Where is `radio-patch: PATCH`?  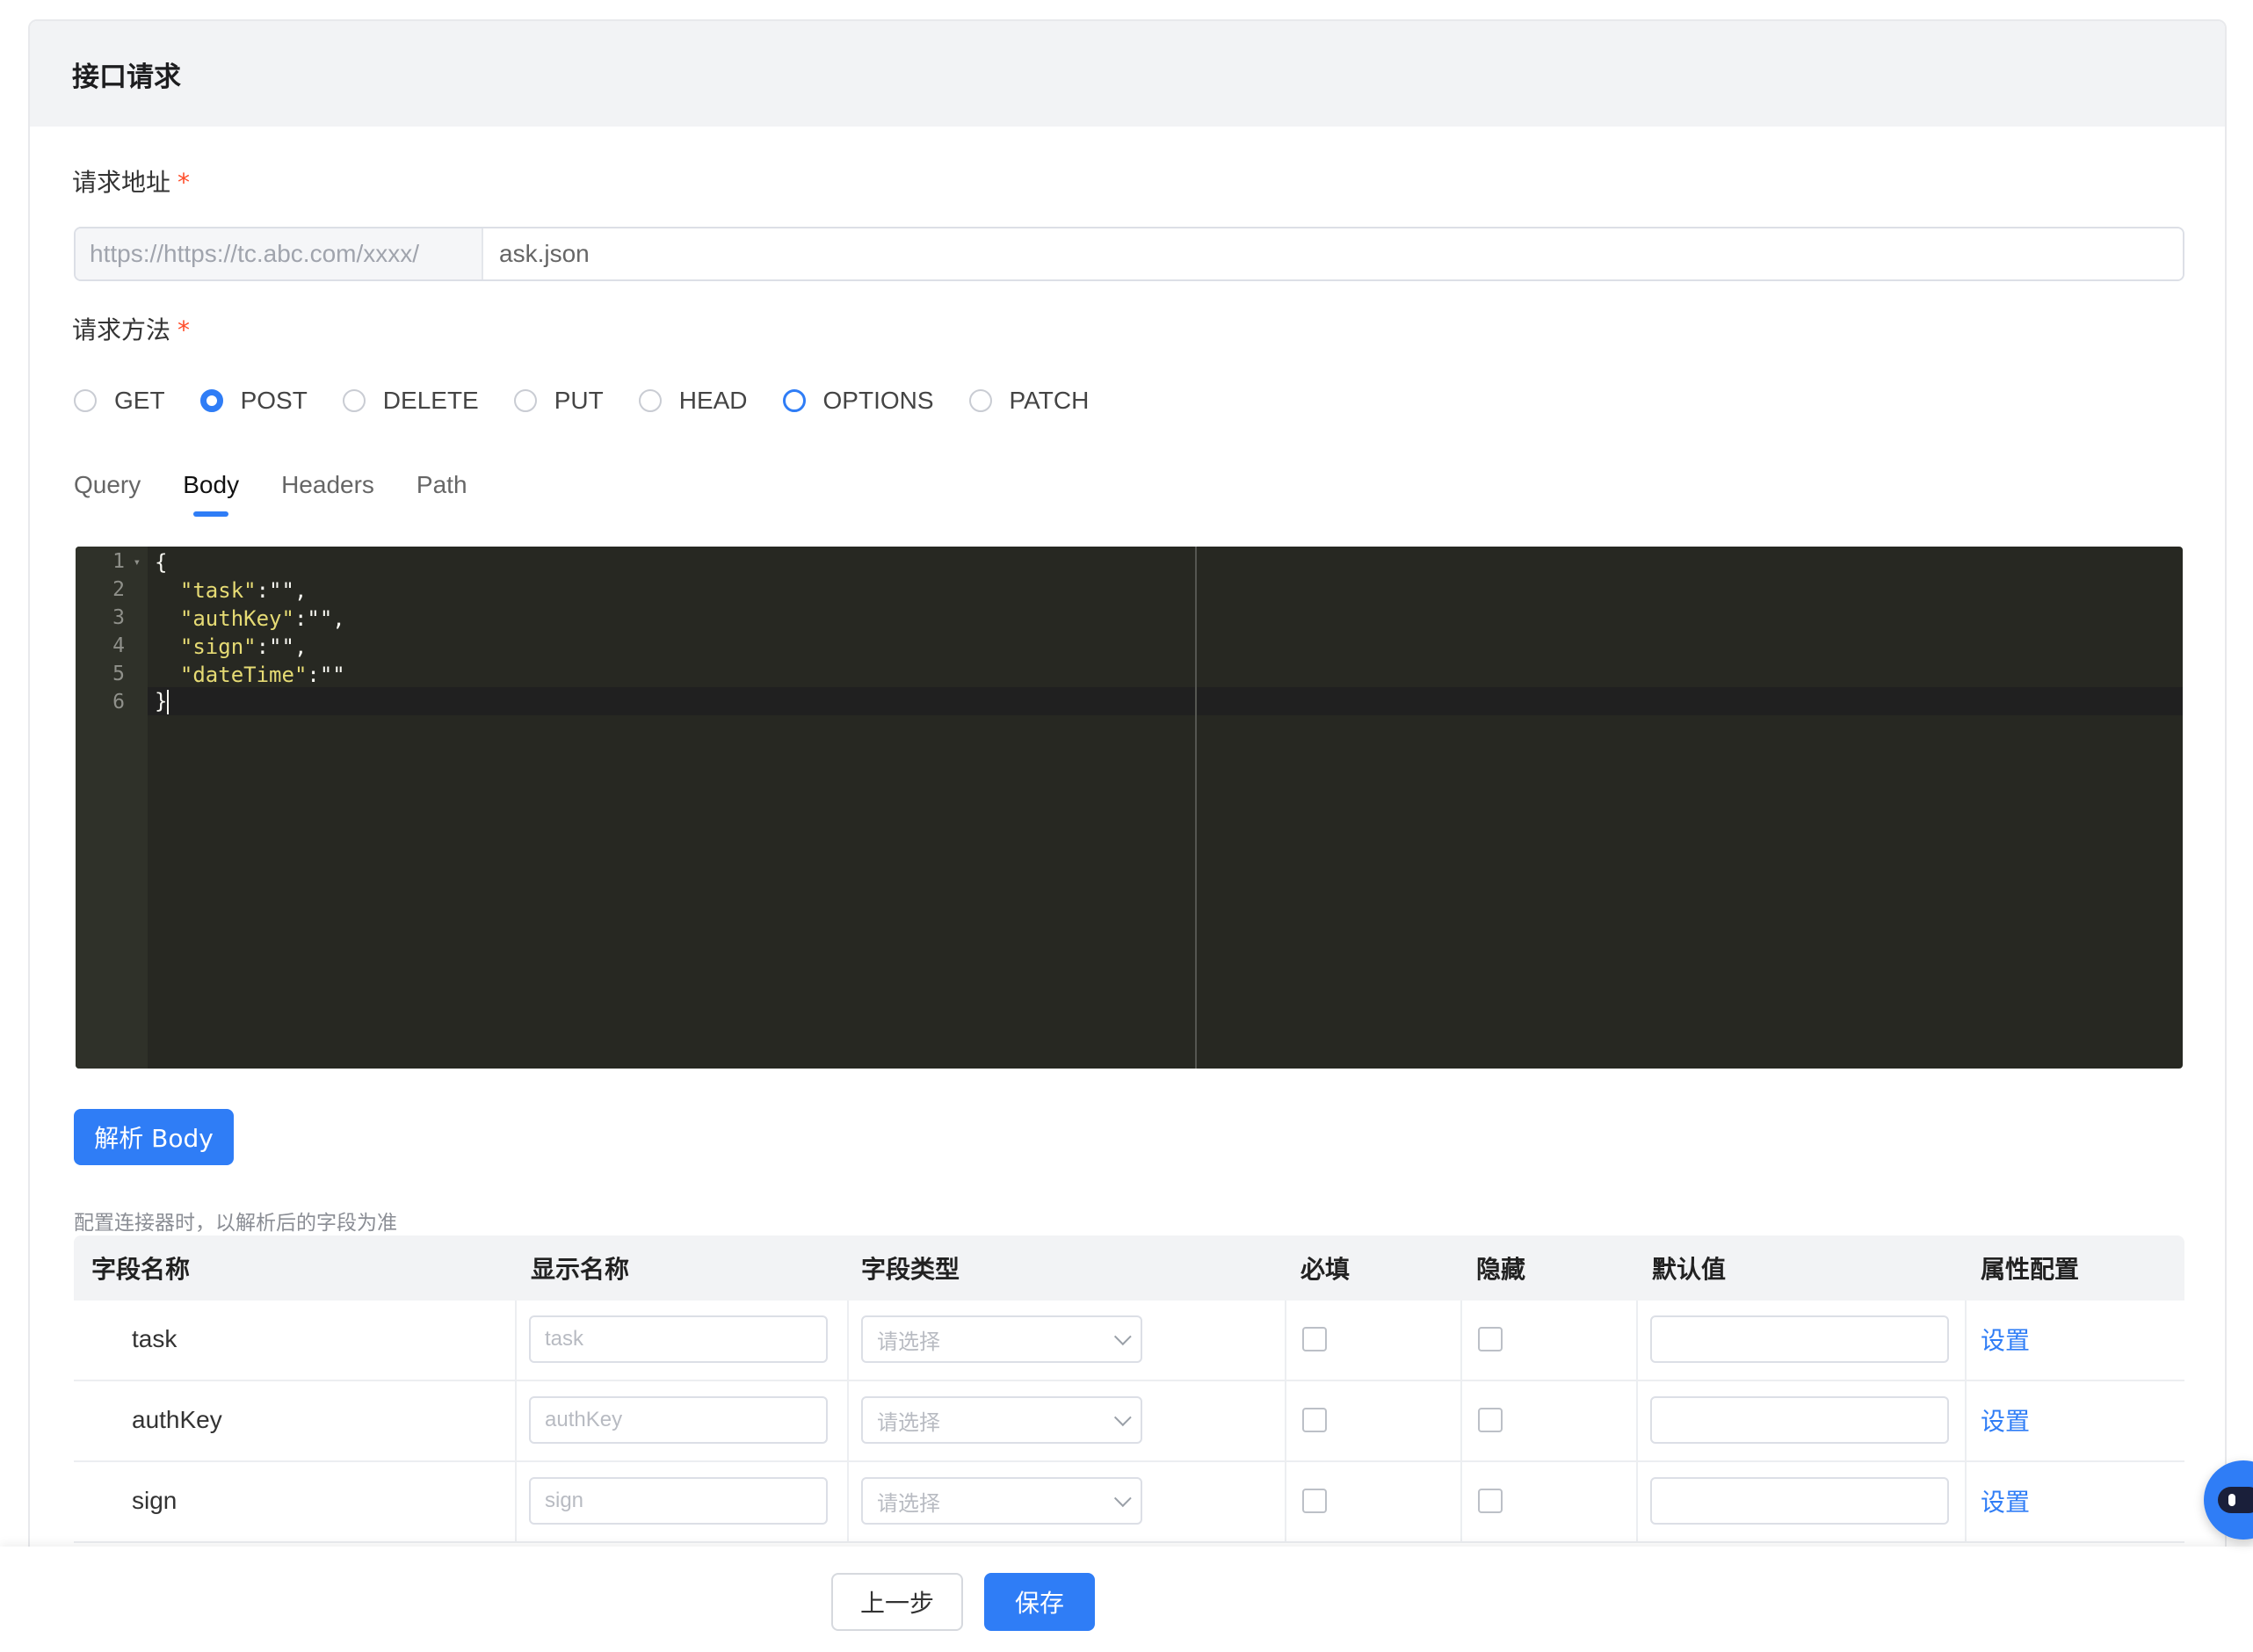 radio-patch: PATCH is located at coordinates (1029, 401).